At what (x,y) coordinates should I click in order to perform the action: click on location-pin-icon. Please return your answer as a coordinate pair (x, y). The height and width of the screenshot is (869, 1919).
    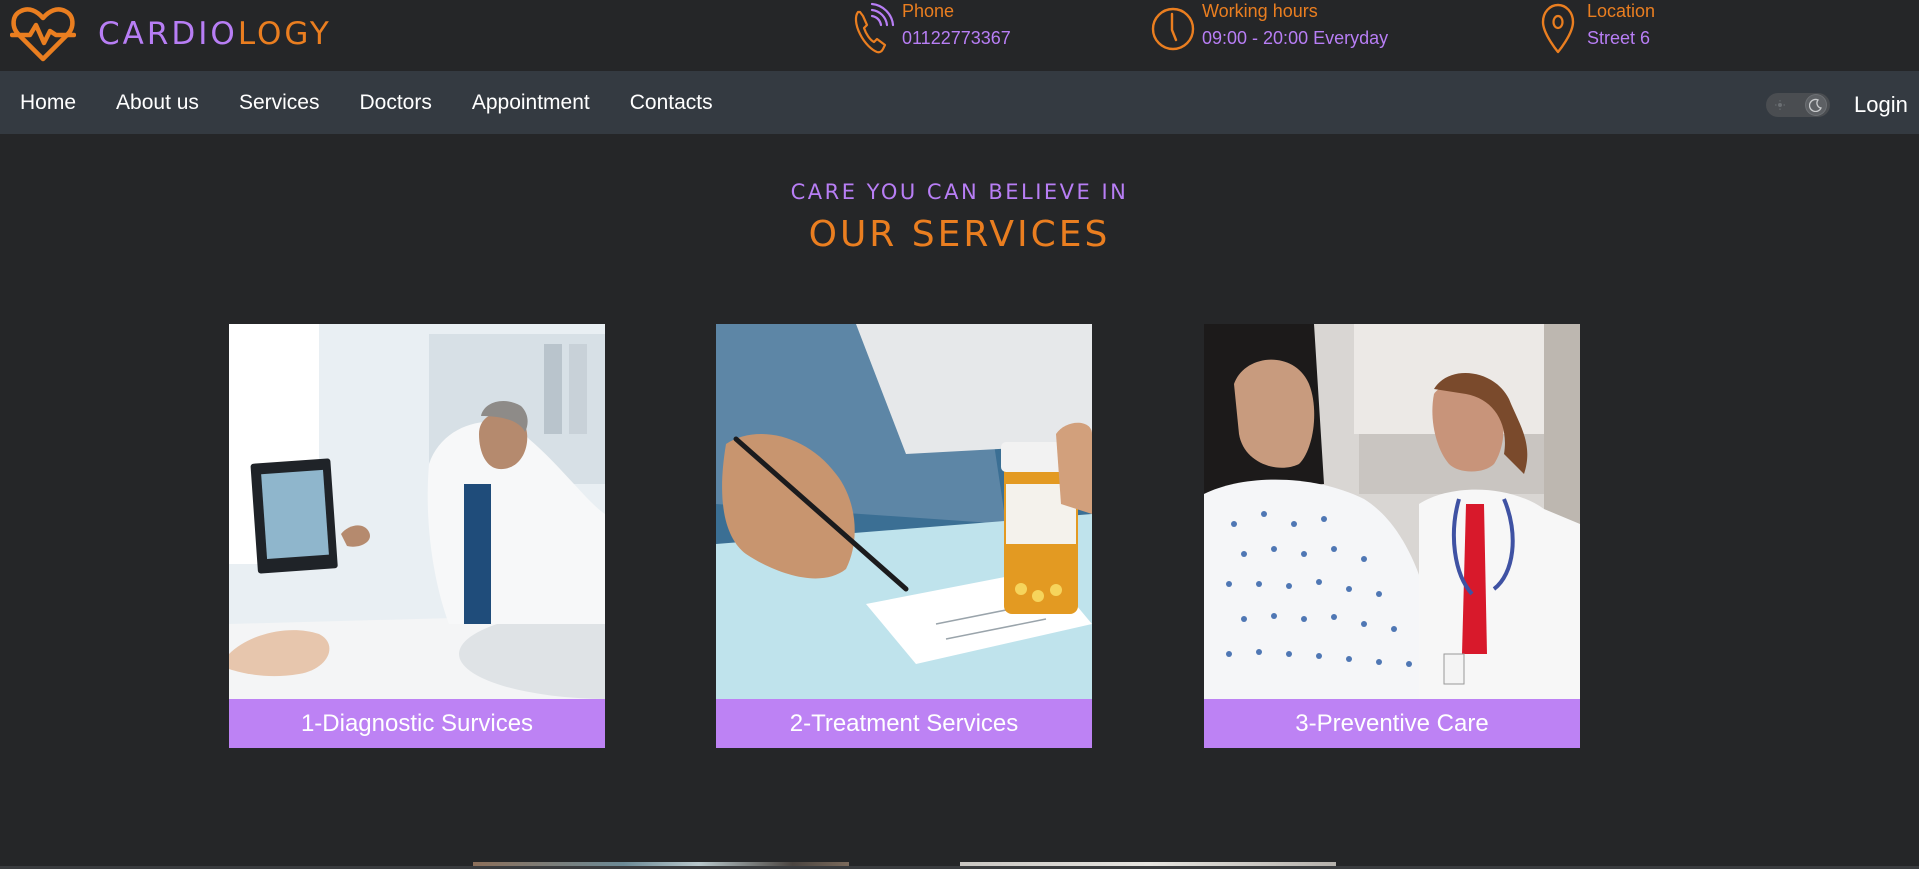
    Looking at the image, I should click on (1558, 28).